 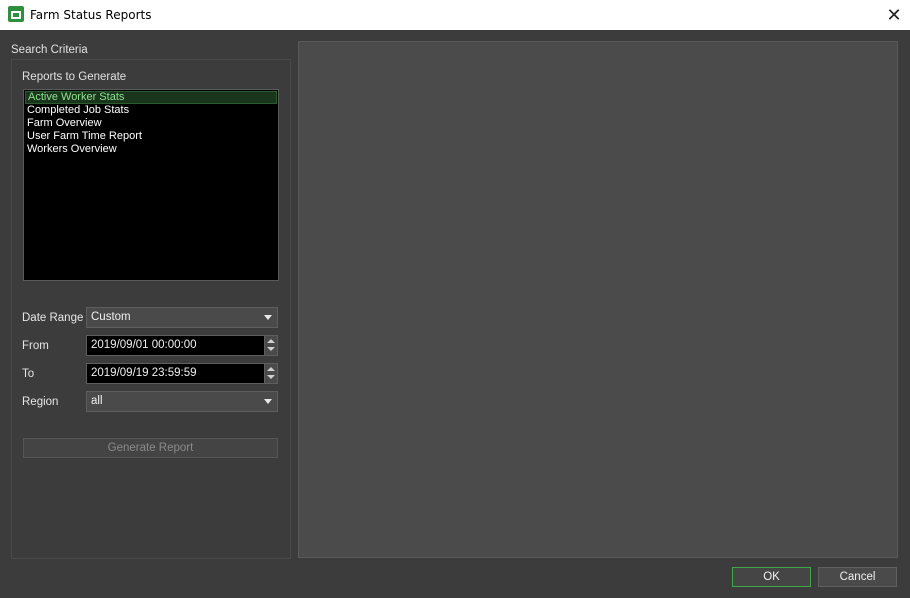 I want to click on date-range-select: Custom, so click(x=182, y=317).